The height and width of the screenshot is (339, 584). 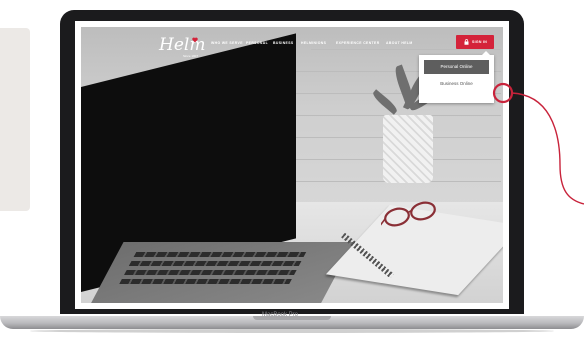 I want to click on nav-who-we-serve: WHO WE SERVE, so click(x=227, y=43).